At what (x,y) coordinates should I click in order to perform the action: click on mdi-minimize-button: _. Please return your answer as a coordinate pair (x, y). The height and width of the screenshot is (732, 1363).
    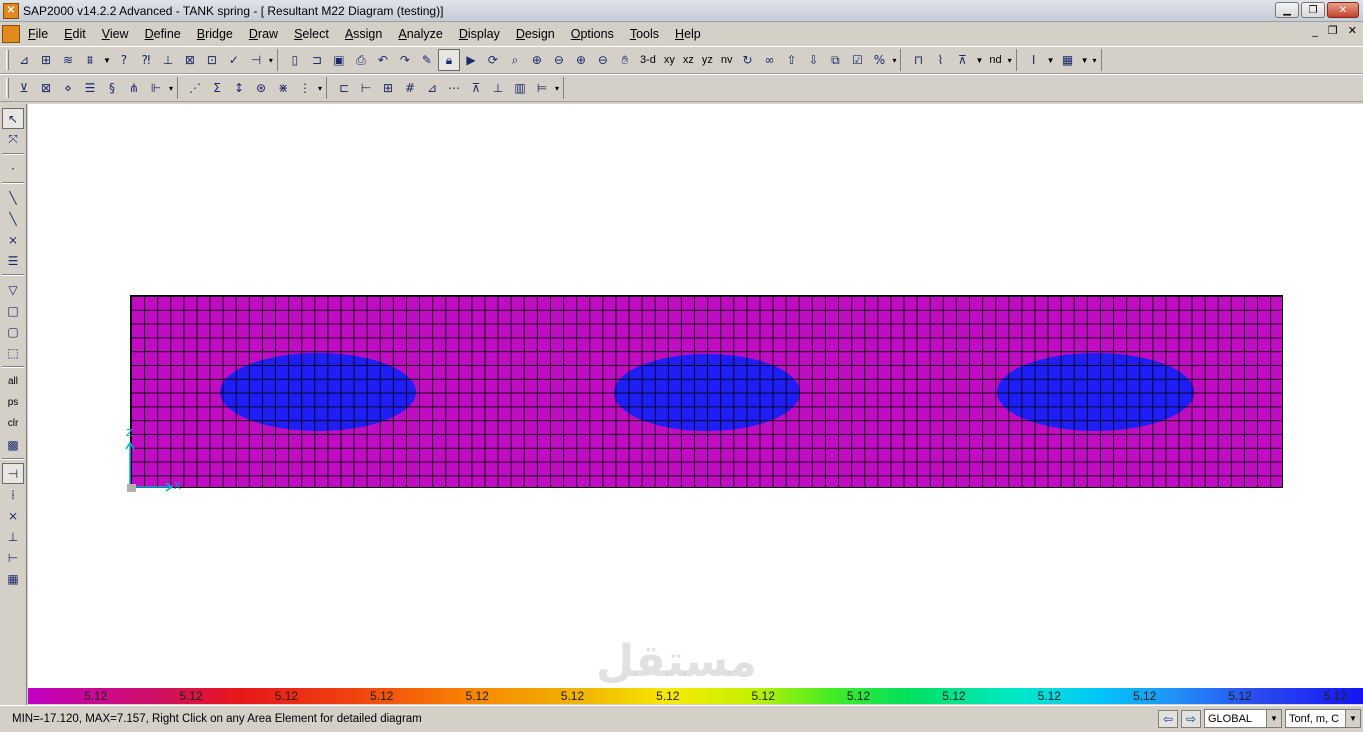
    Looking at the image, I should click on (1315, 30).